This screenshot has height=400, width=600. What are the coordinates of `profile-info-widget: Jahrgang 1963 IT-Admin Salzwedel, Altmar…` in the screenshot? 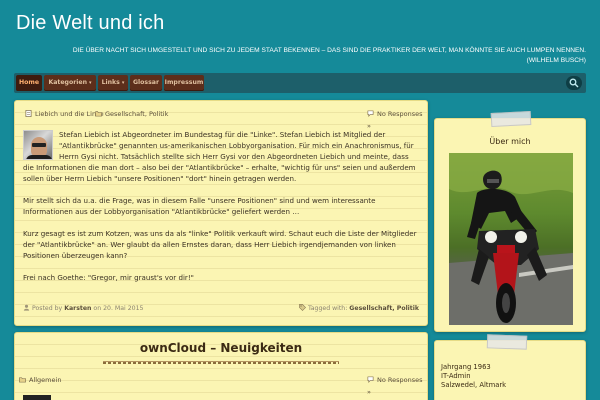 It's located at (510, 367).